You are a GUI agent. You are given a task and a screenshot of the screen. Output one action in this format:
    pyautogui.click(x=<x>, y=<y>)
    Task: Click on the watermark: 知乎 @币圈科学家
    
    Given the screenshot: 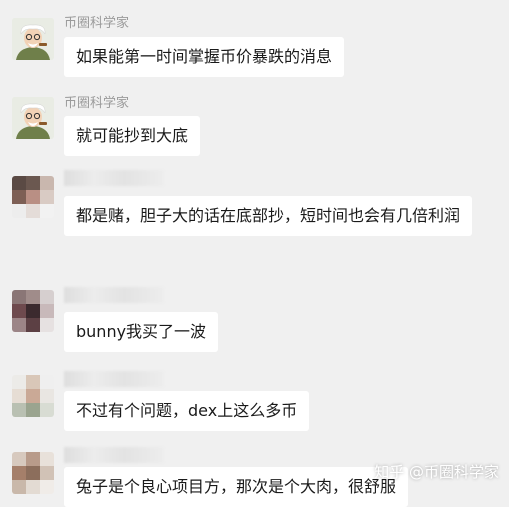 What is the action you would take?
    pyautogui.click(x=436, y=472)
    